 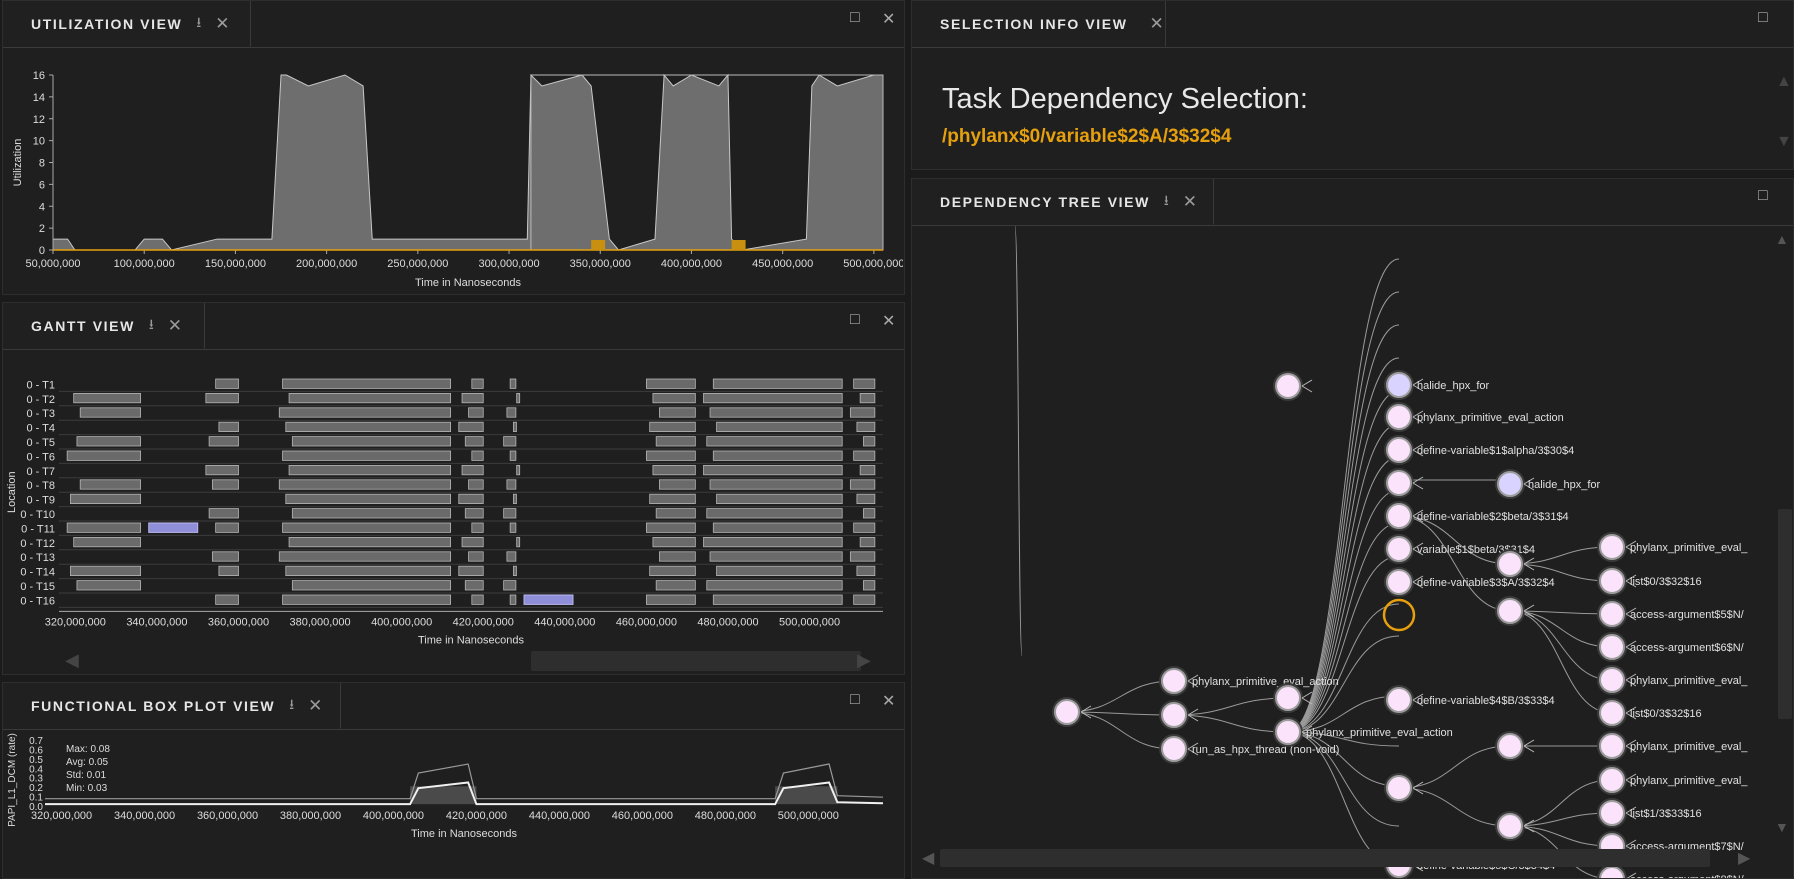 I want to click on row-label: 0 - T2, so click(x=40, y=400).